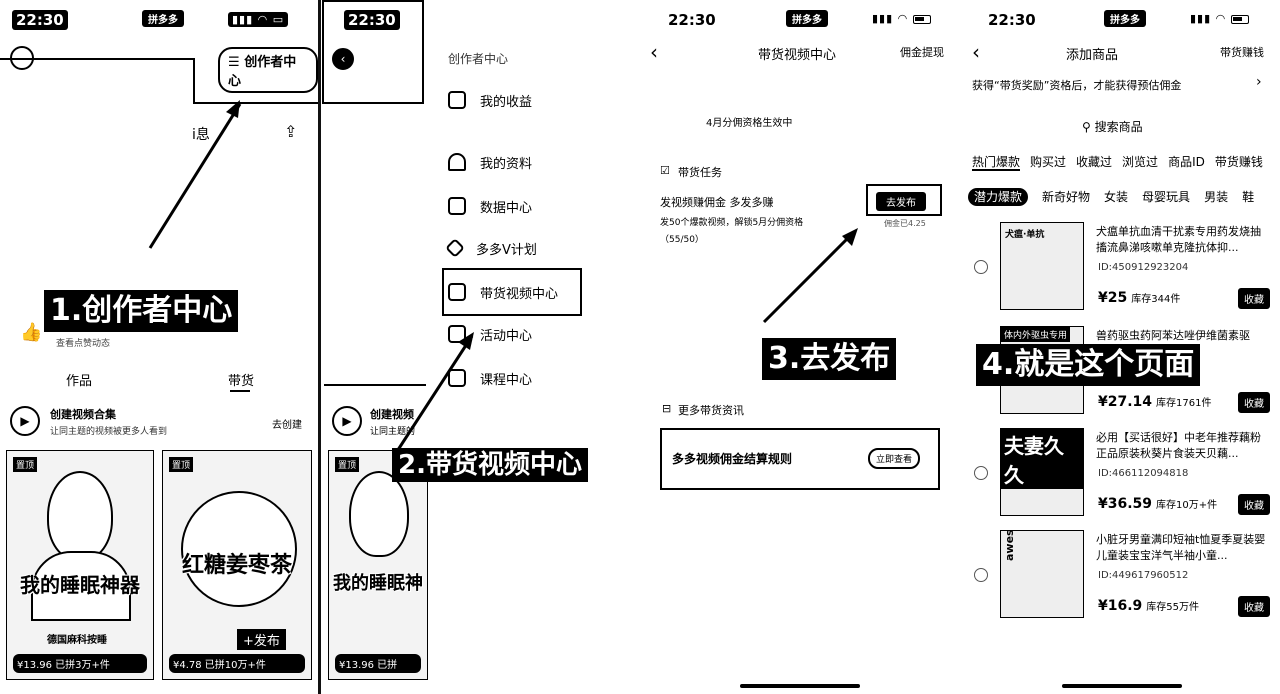  Describe the element at coordinates (240, 391) in the screenshot. I see `tab-indicator` at that location.